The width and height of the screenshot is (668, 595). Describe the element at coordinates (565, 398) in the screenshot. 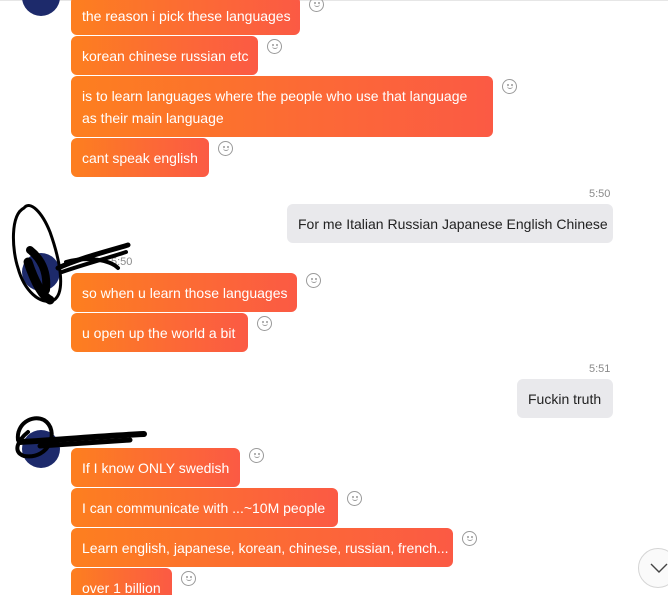

I see `my-message-bubble: Fuckin truth` at that location.